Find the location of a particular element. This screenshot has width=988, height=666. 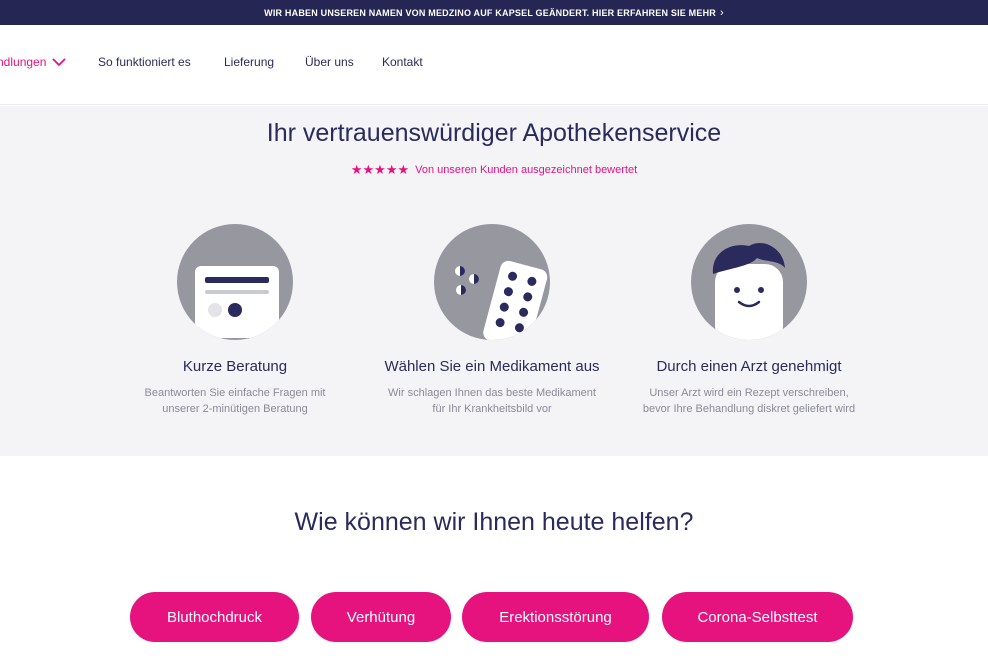

step-title: Durch einen Arzt genehmigt is located at coordinates (749, 366).